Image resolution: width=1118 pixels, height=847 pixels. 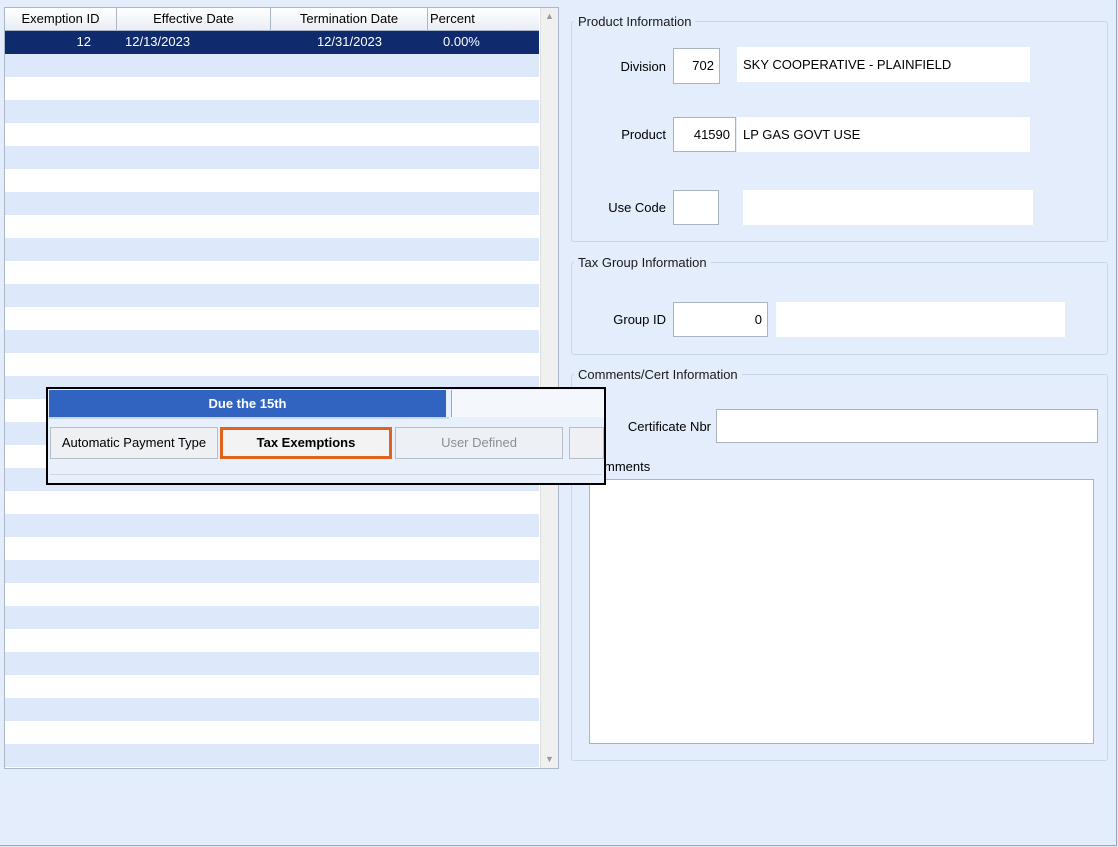 I want to click on tab-strip-empty, so click(x=527, y=403).